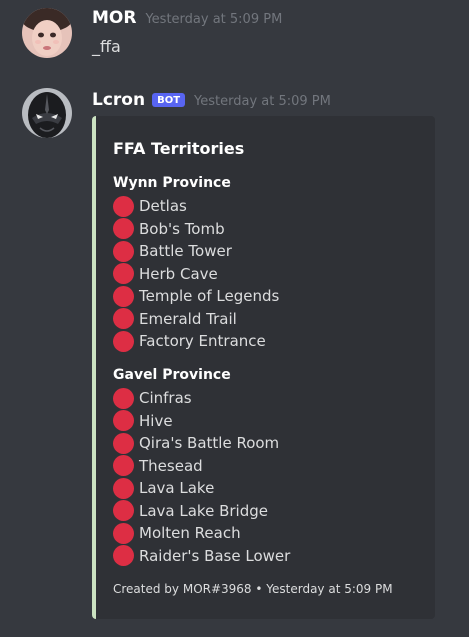 This screenshot has height=637, width=469. Describe the element at coordinates (172, 183) in the screenshot. I see `field-name: Wynn Province` at that location.